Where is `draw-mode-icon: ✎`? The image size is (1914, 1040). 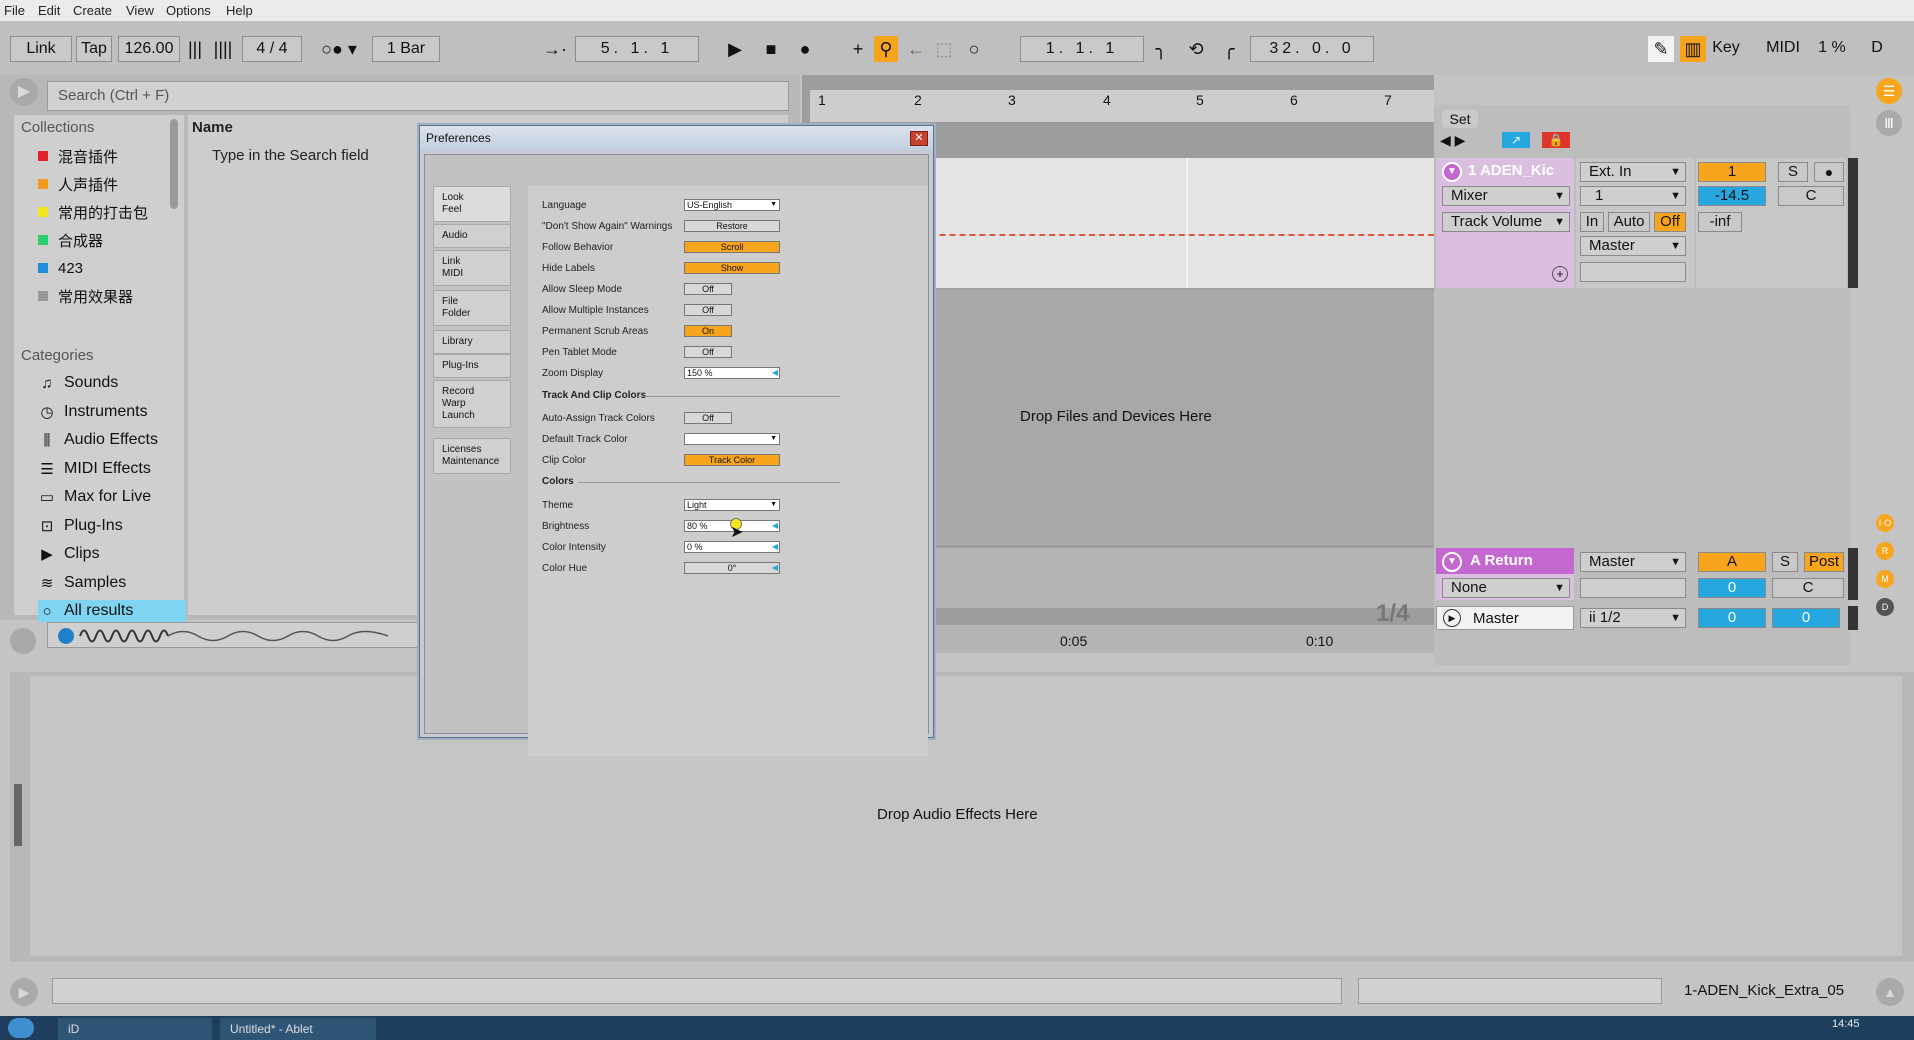
draw-mode-icon: ✎ is located at coordinates (1661, 49).